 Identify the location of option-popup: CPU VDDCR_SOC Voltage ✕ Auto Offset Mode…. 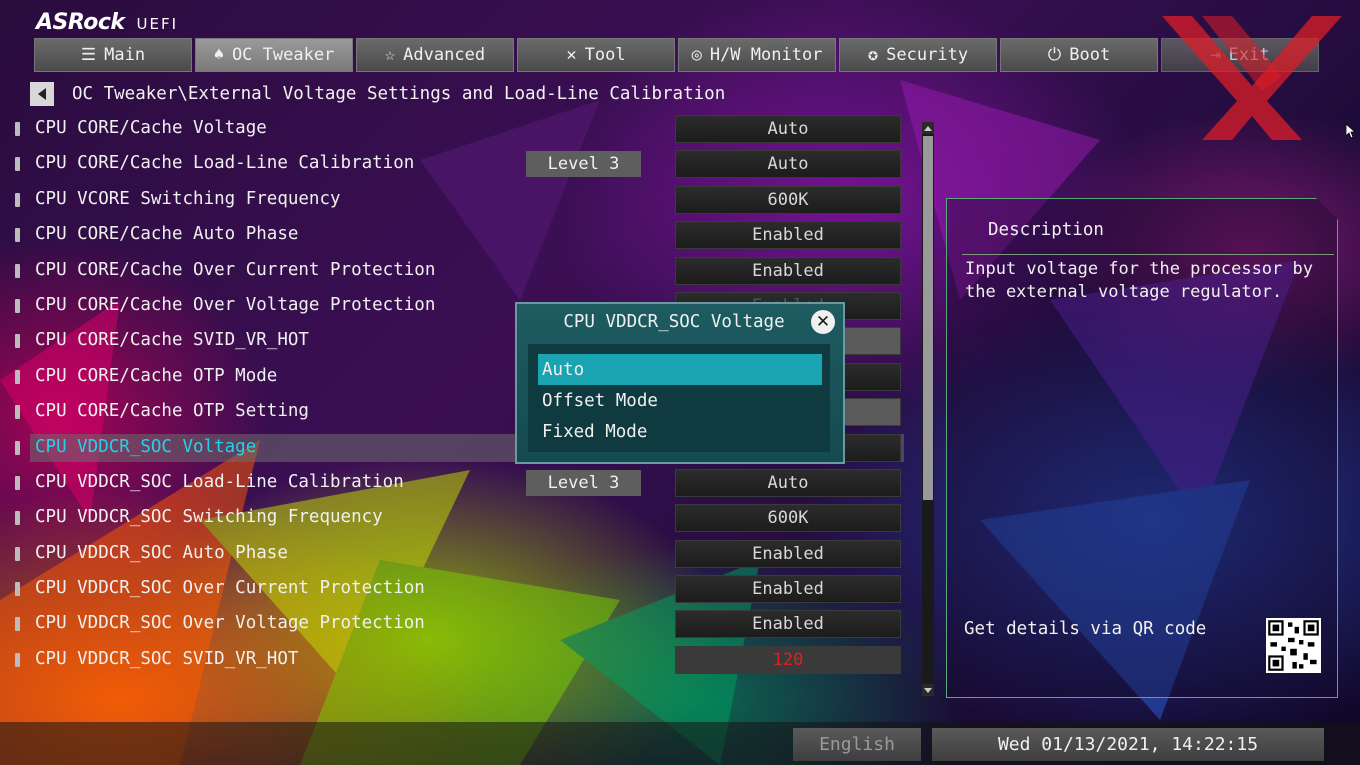
(680, 383).